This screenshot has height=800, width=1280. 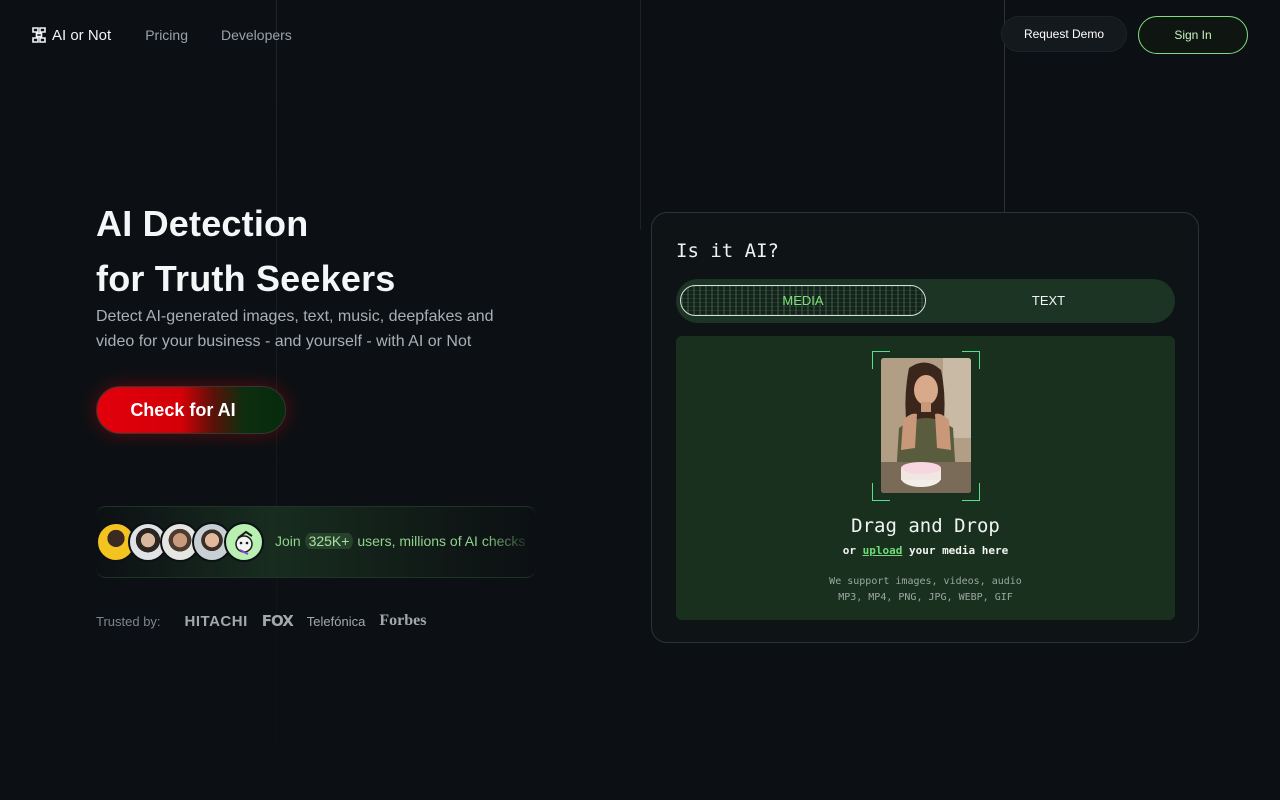 I want to click on request-demo-button: Request Demo, so click(x=1063, y=34).